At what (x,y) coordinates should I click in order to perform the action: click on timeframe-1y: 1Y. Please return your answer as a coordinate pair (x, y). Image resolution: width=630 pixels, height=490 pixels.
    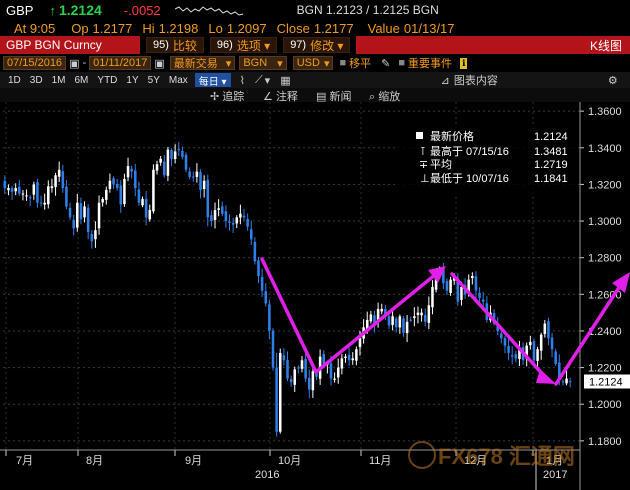
    Looking at the image, I should click on (132, 80).